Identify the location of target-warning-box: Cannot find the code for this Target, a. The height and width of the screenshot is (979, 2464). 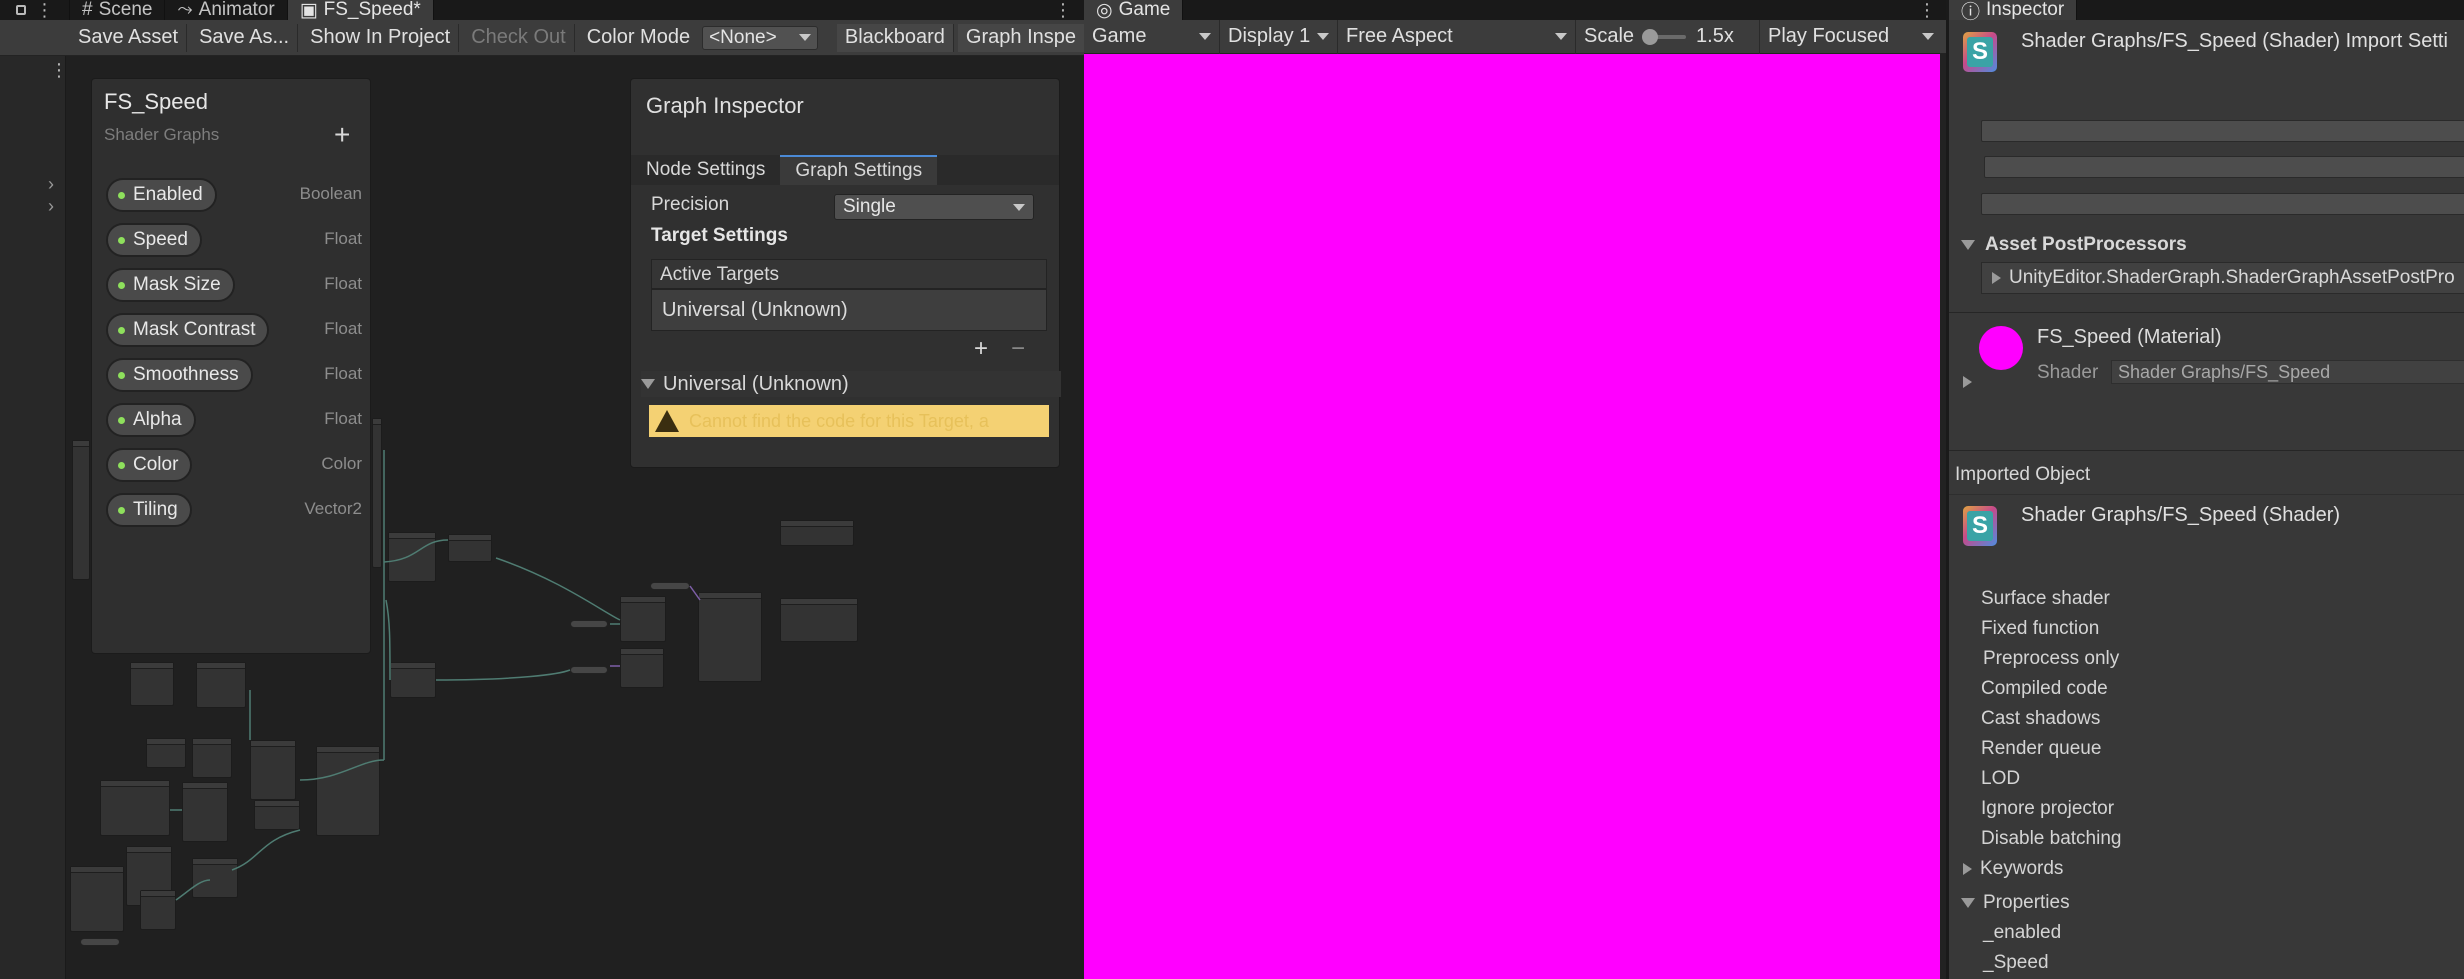
(849, 421).